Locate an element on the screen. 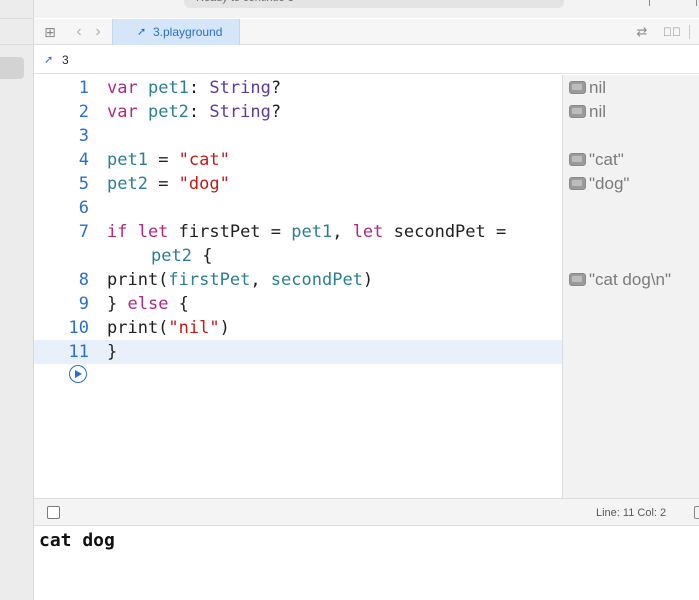 The width and height of the screenshot is (699, 600). breadcrumb: ➚ 3 is located at coordinates (366, 60).